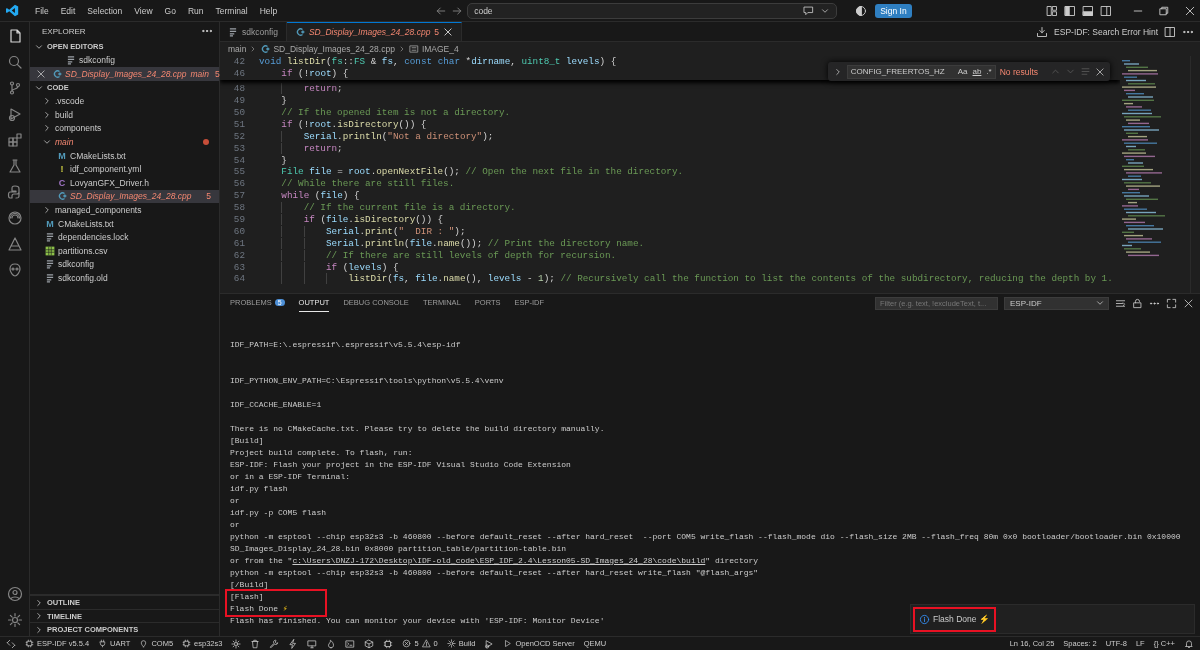  I want to click on menu-item: Run, so click(195, 10).